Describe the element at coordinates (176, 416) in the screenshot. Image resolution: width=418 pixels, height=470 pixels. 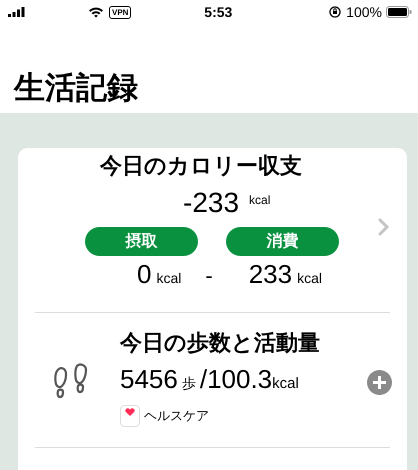
I see `health-source: ヘルスケア` at that location.